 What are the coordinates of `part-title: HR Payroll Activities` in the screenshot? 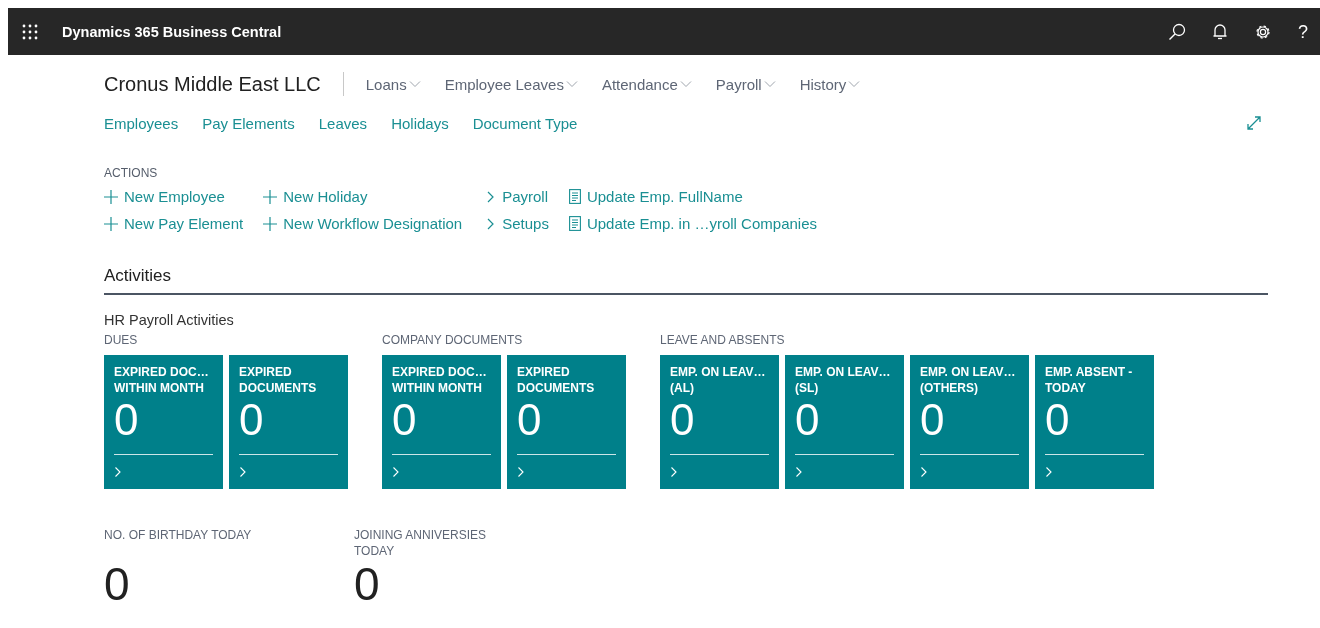 It's located at (169, 320).